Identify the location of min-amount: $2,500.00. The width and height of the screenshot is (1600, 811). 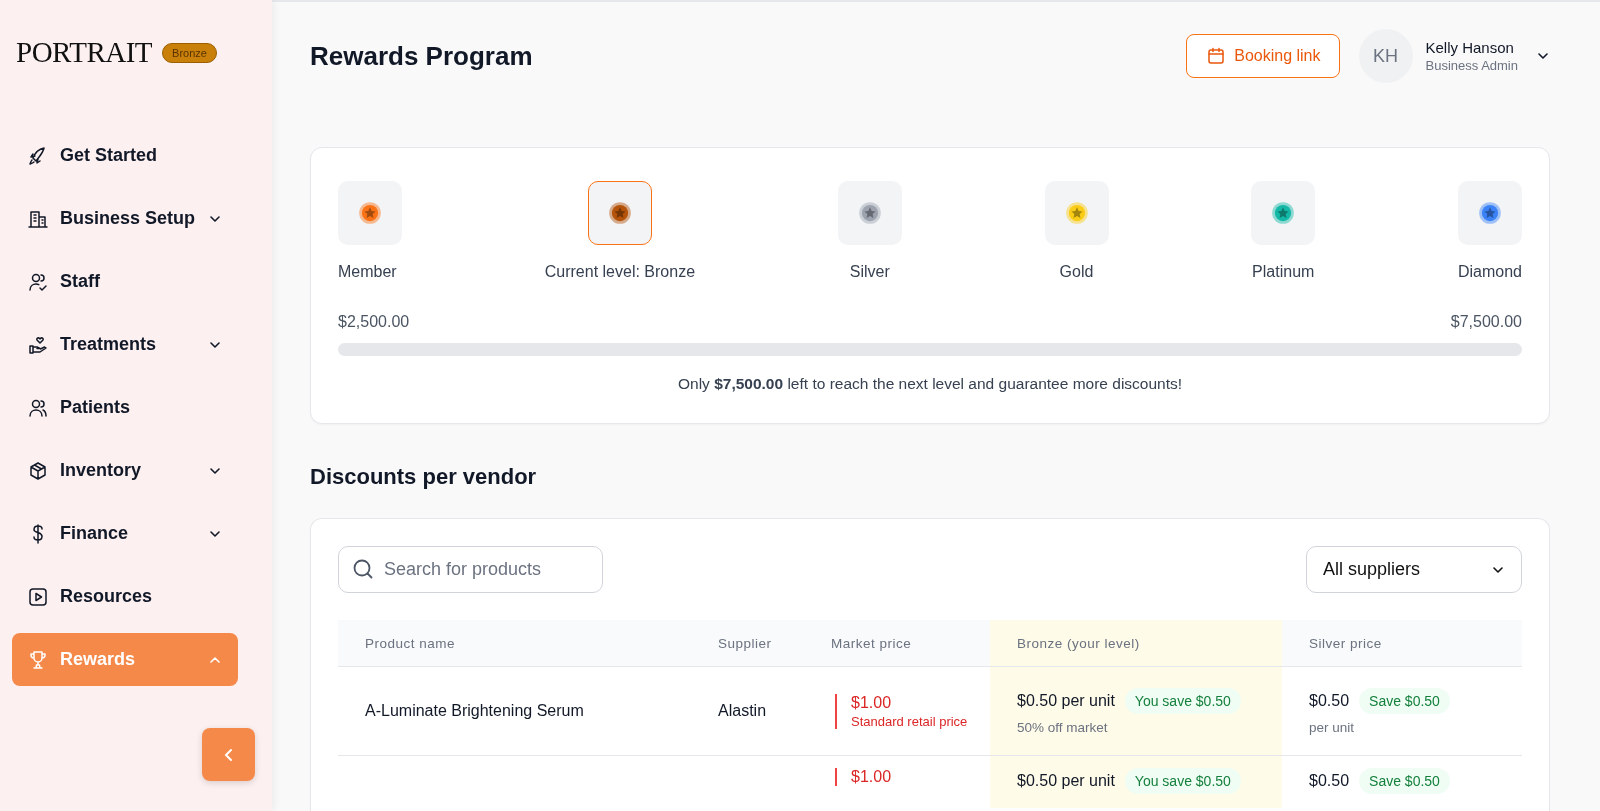
(374, 322).